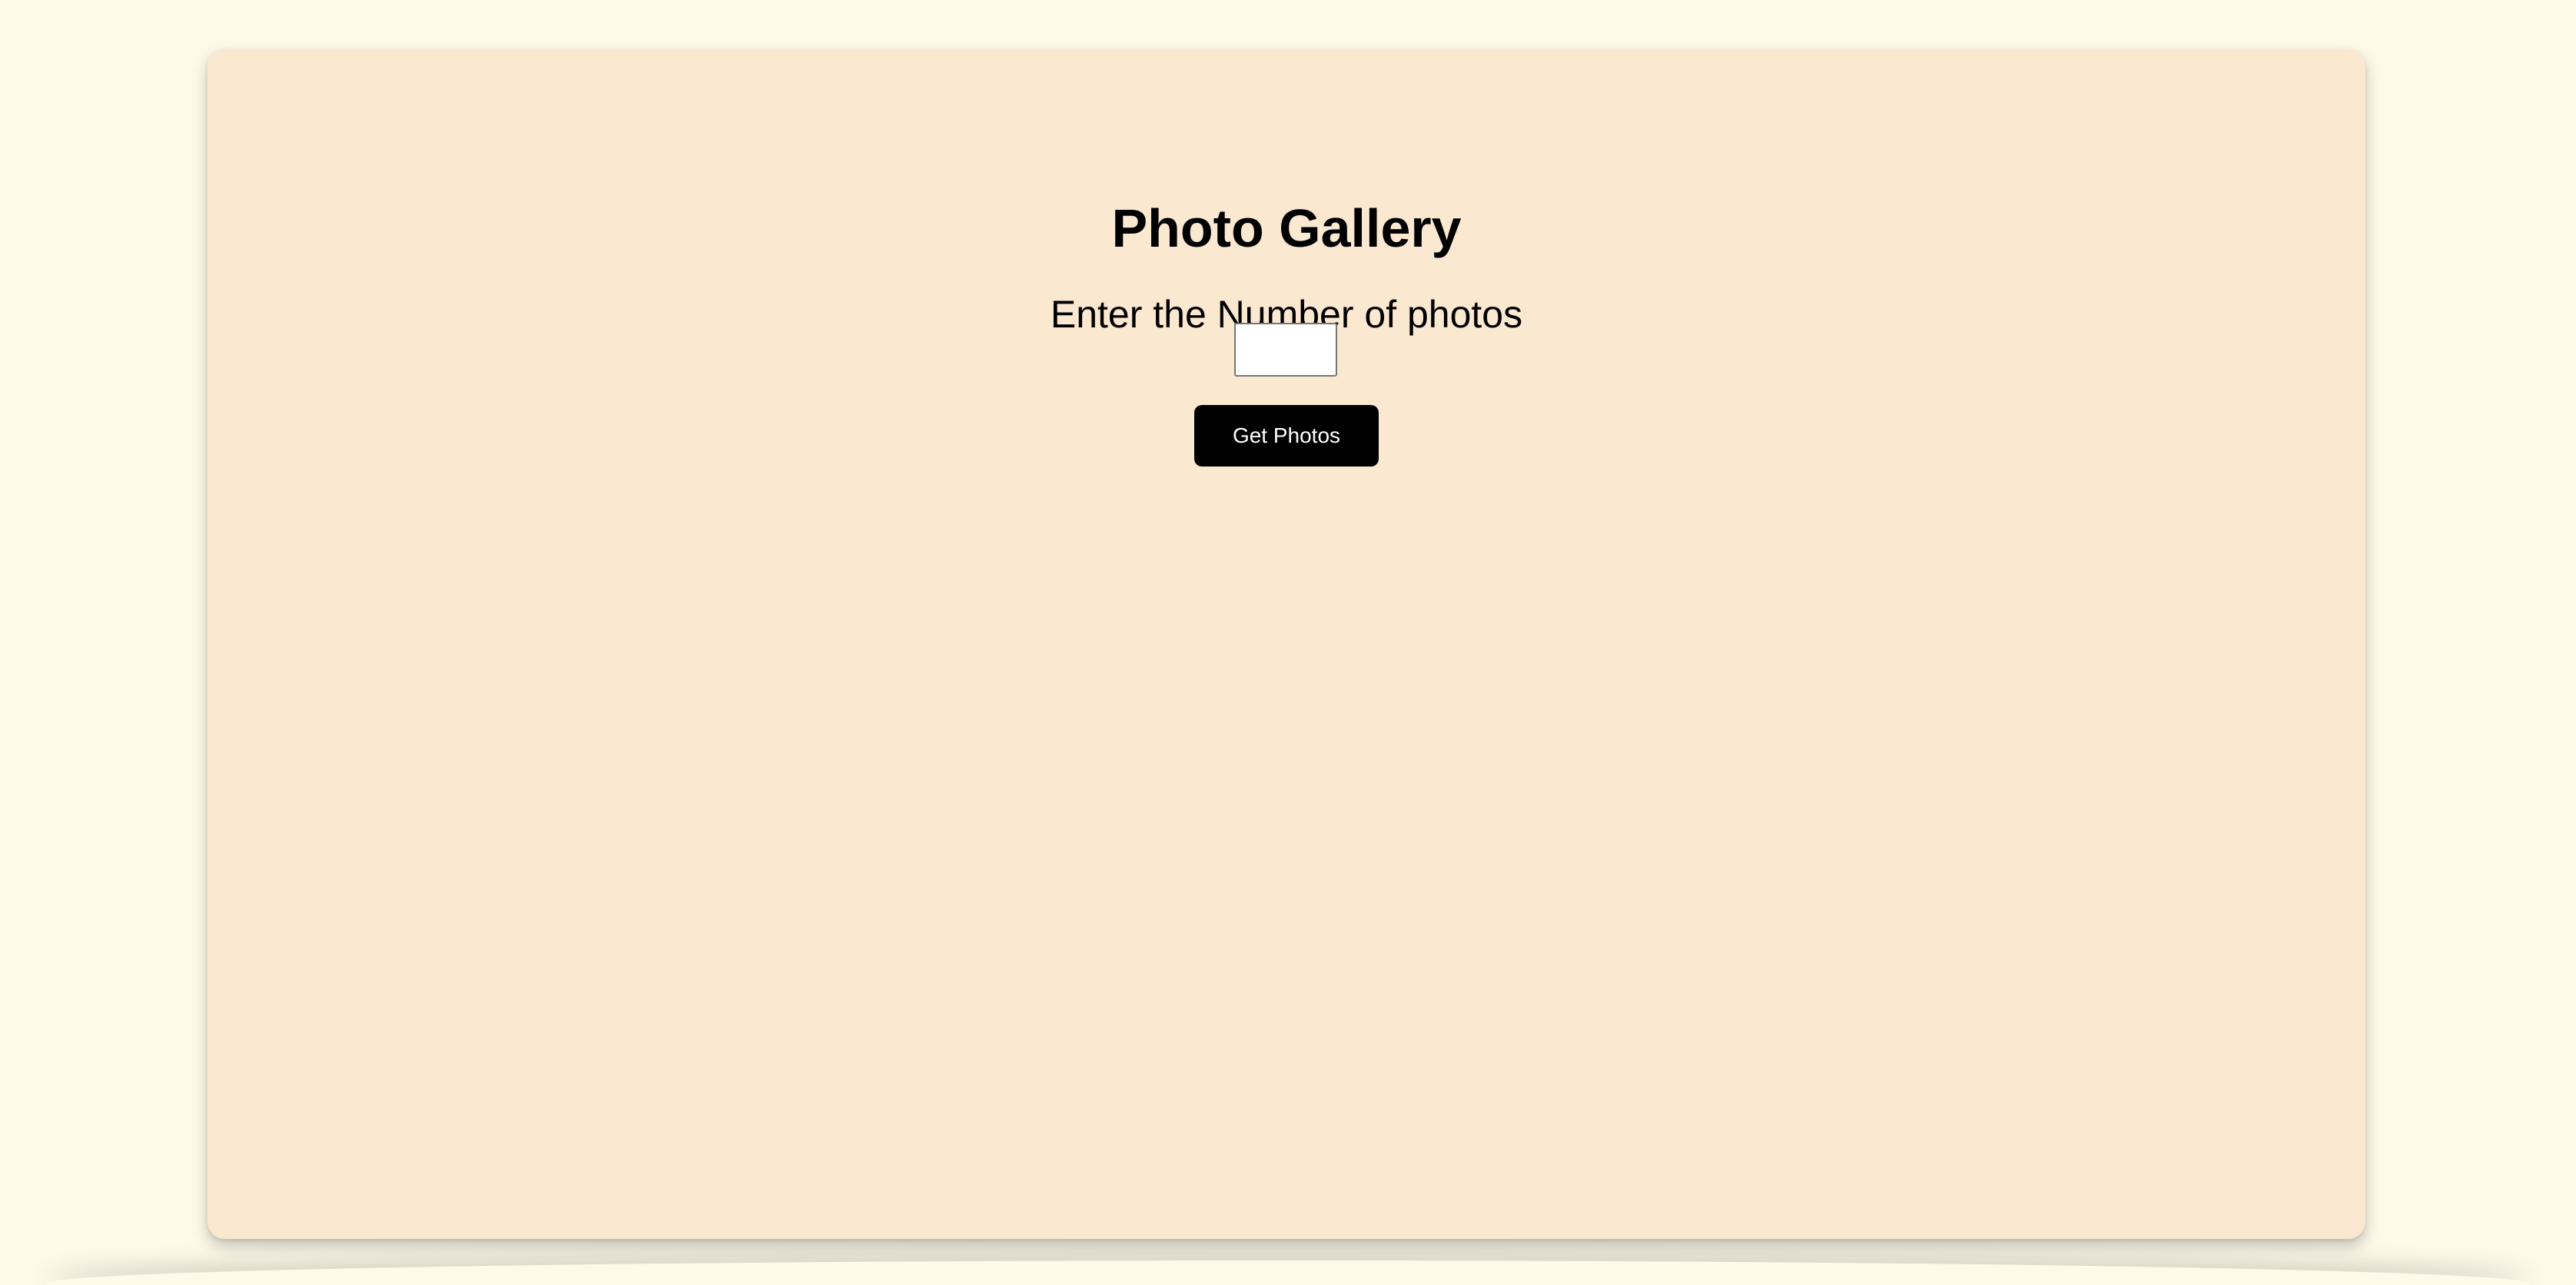 The image size is (2576, 1285). Describe the element at coordinates (1285, 350) in the screenshot. I see `photo-count-input` at that location.